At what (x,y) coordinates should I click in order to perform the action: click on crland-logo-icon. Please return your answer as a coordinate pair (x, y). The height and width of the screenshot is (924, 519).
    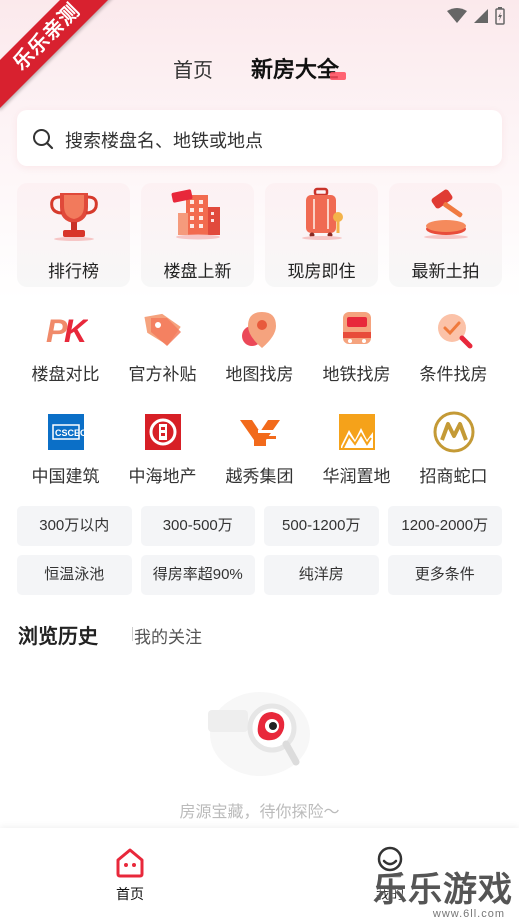
    Looking at the image, I should click on (356, 432).